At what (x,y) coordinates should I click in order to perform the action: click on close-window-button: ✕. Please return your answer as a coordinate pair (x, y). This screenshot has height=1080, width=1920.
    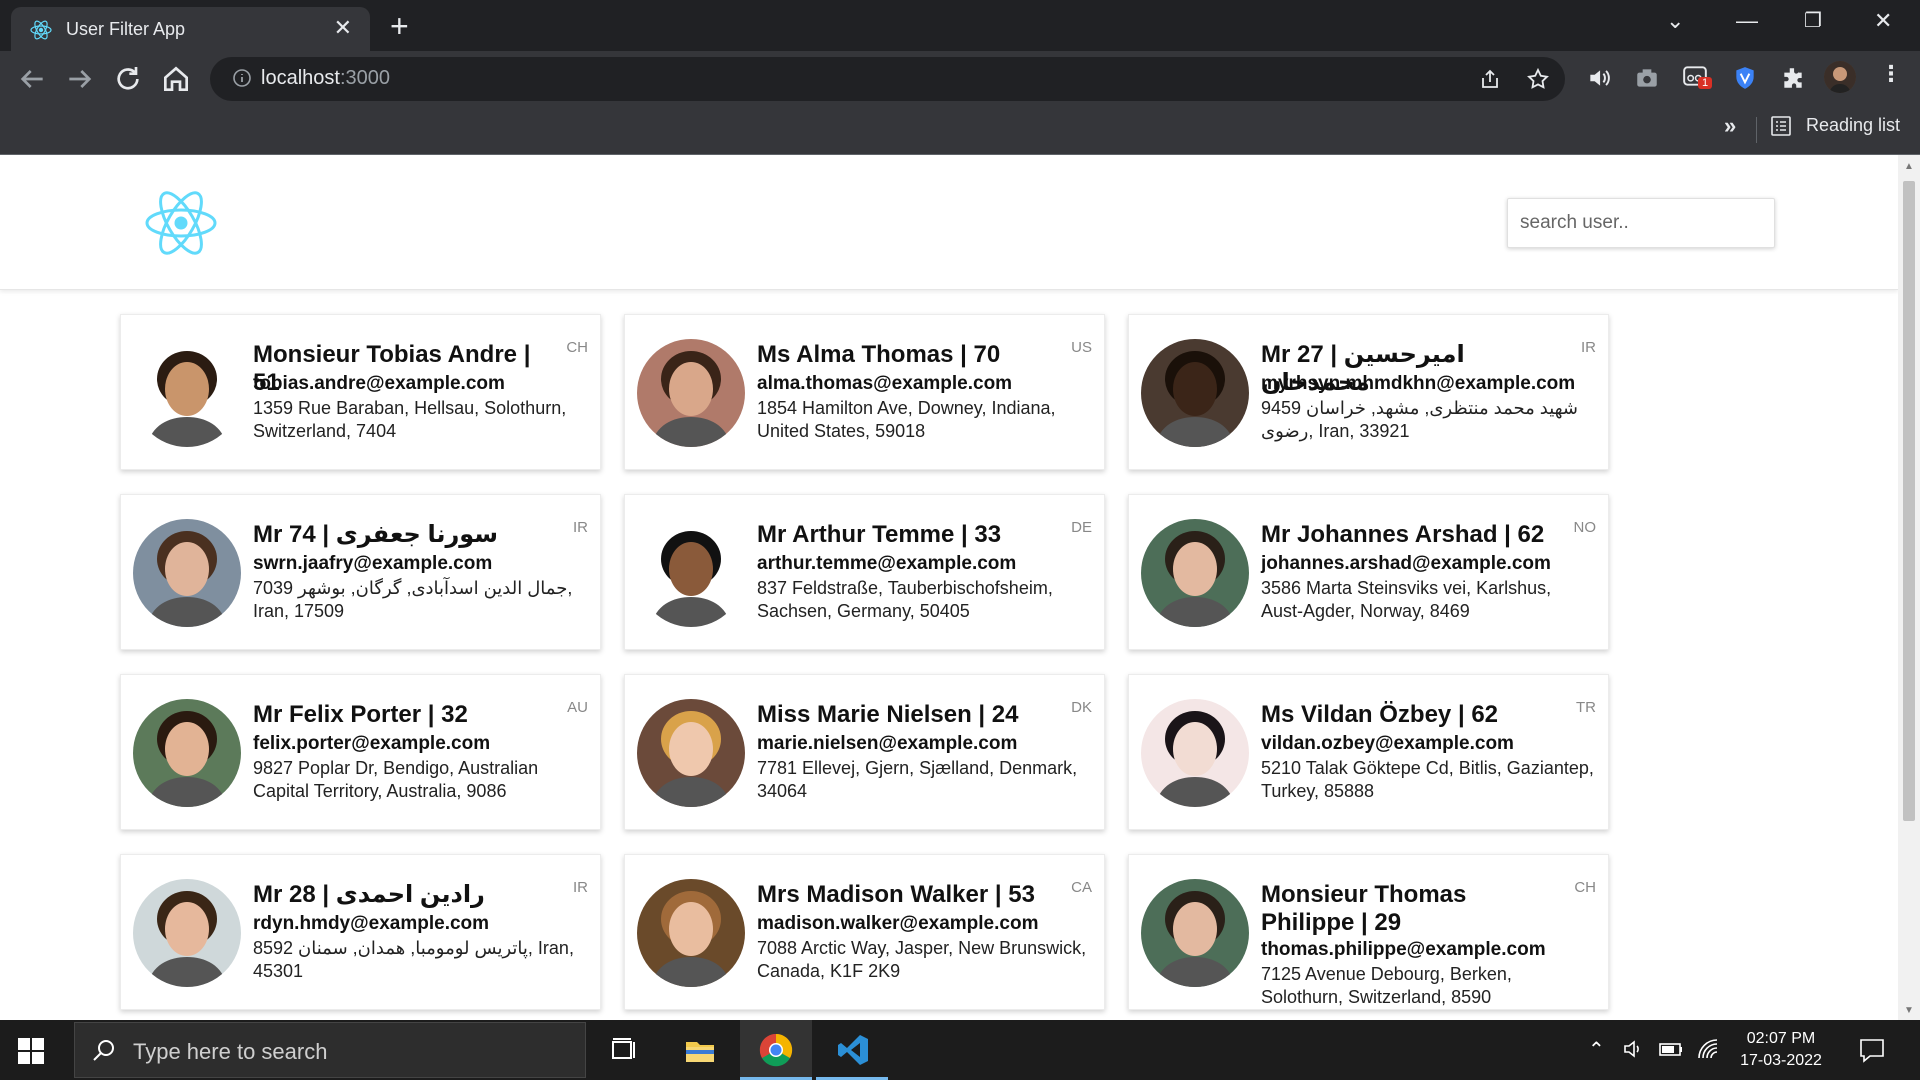
    Looking at the image, I should click on (1883, 21).